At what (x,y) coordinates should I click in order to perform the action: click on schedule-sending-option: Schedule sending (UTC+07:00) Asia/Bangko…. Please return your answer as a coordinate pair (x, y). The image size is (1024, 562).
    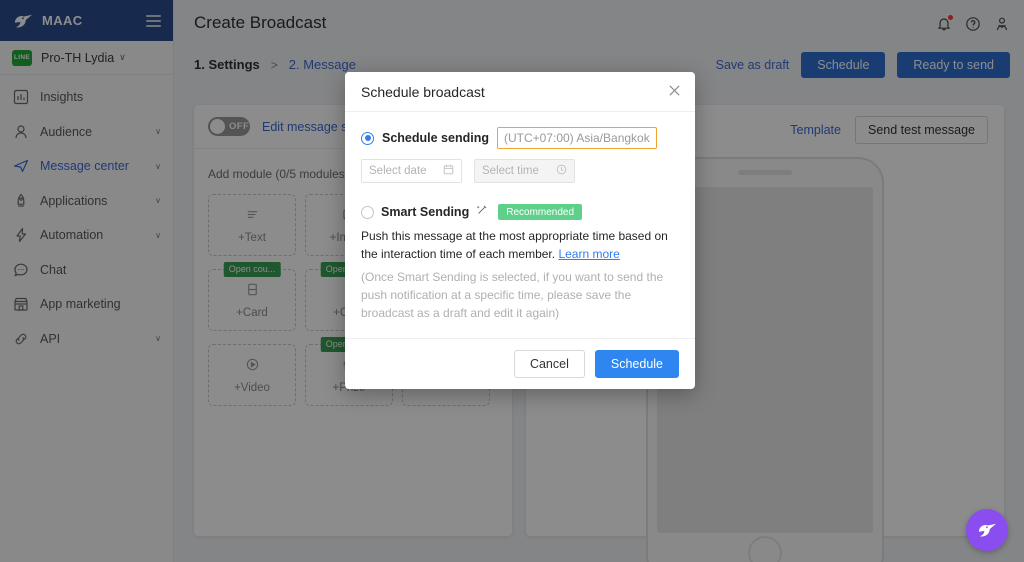
    Looking at the image, I should click on (520, 138).